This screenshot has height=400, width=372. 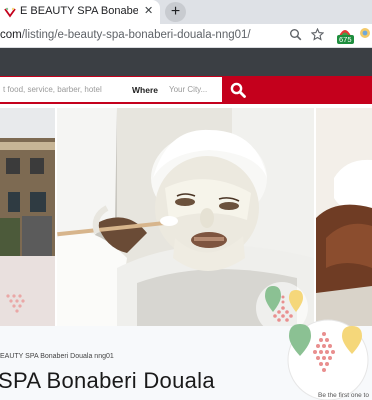 I want to click on new-tab-button: +, so click(x=175, y=12).